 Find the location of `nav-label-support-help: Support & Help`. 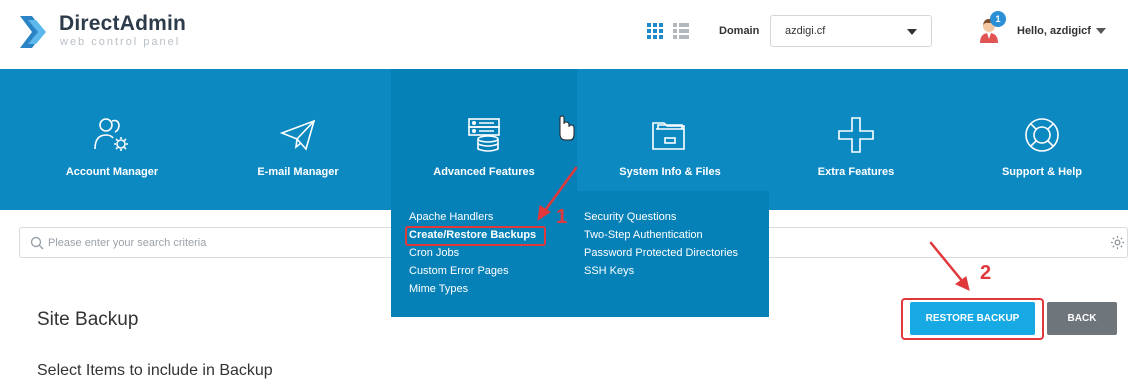

nav-label-support-help: Support & Help is located at coordinates (1042, 172).